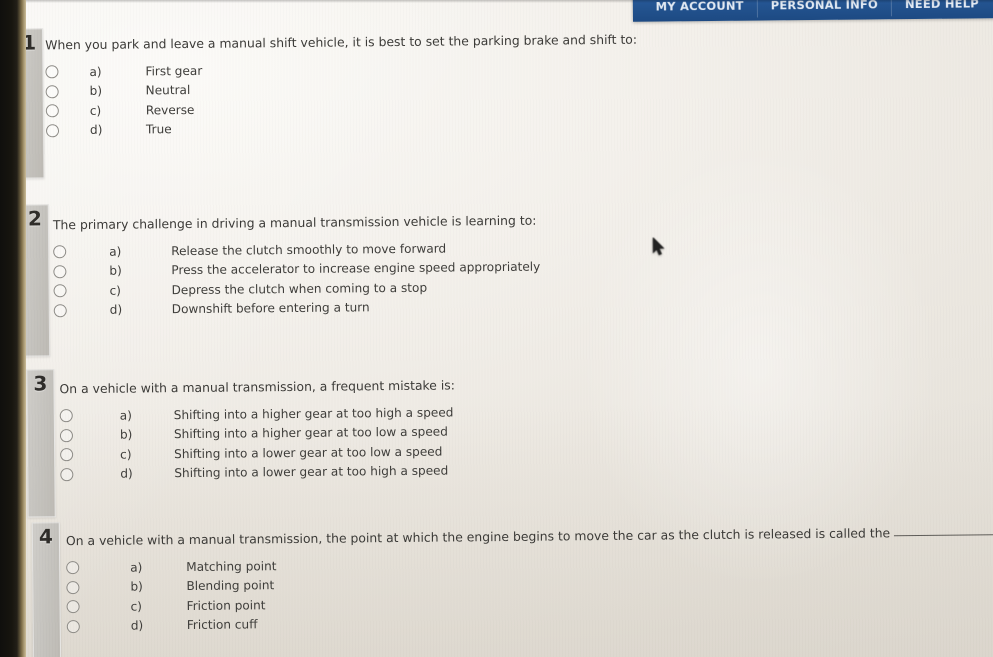  What do you see at coordinates (52, 72) in the screenshot?
I see `radio-icon-1a` at bounding box center [52, 72].